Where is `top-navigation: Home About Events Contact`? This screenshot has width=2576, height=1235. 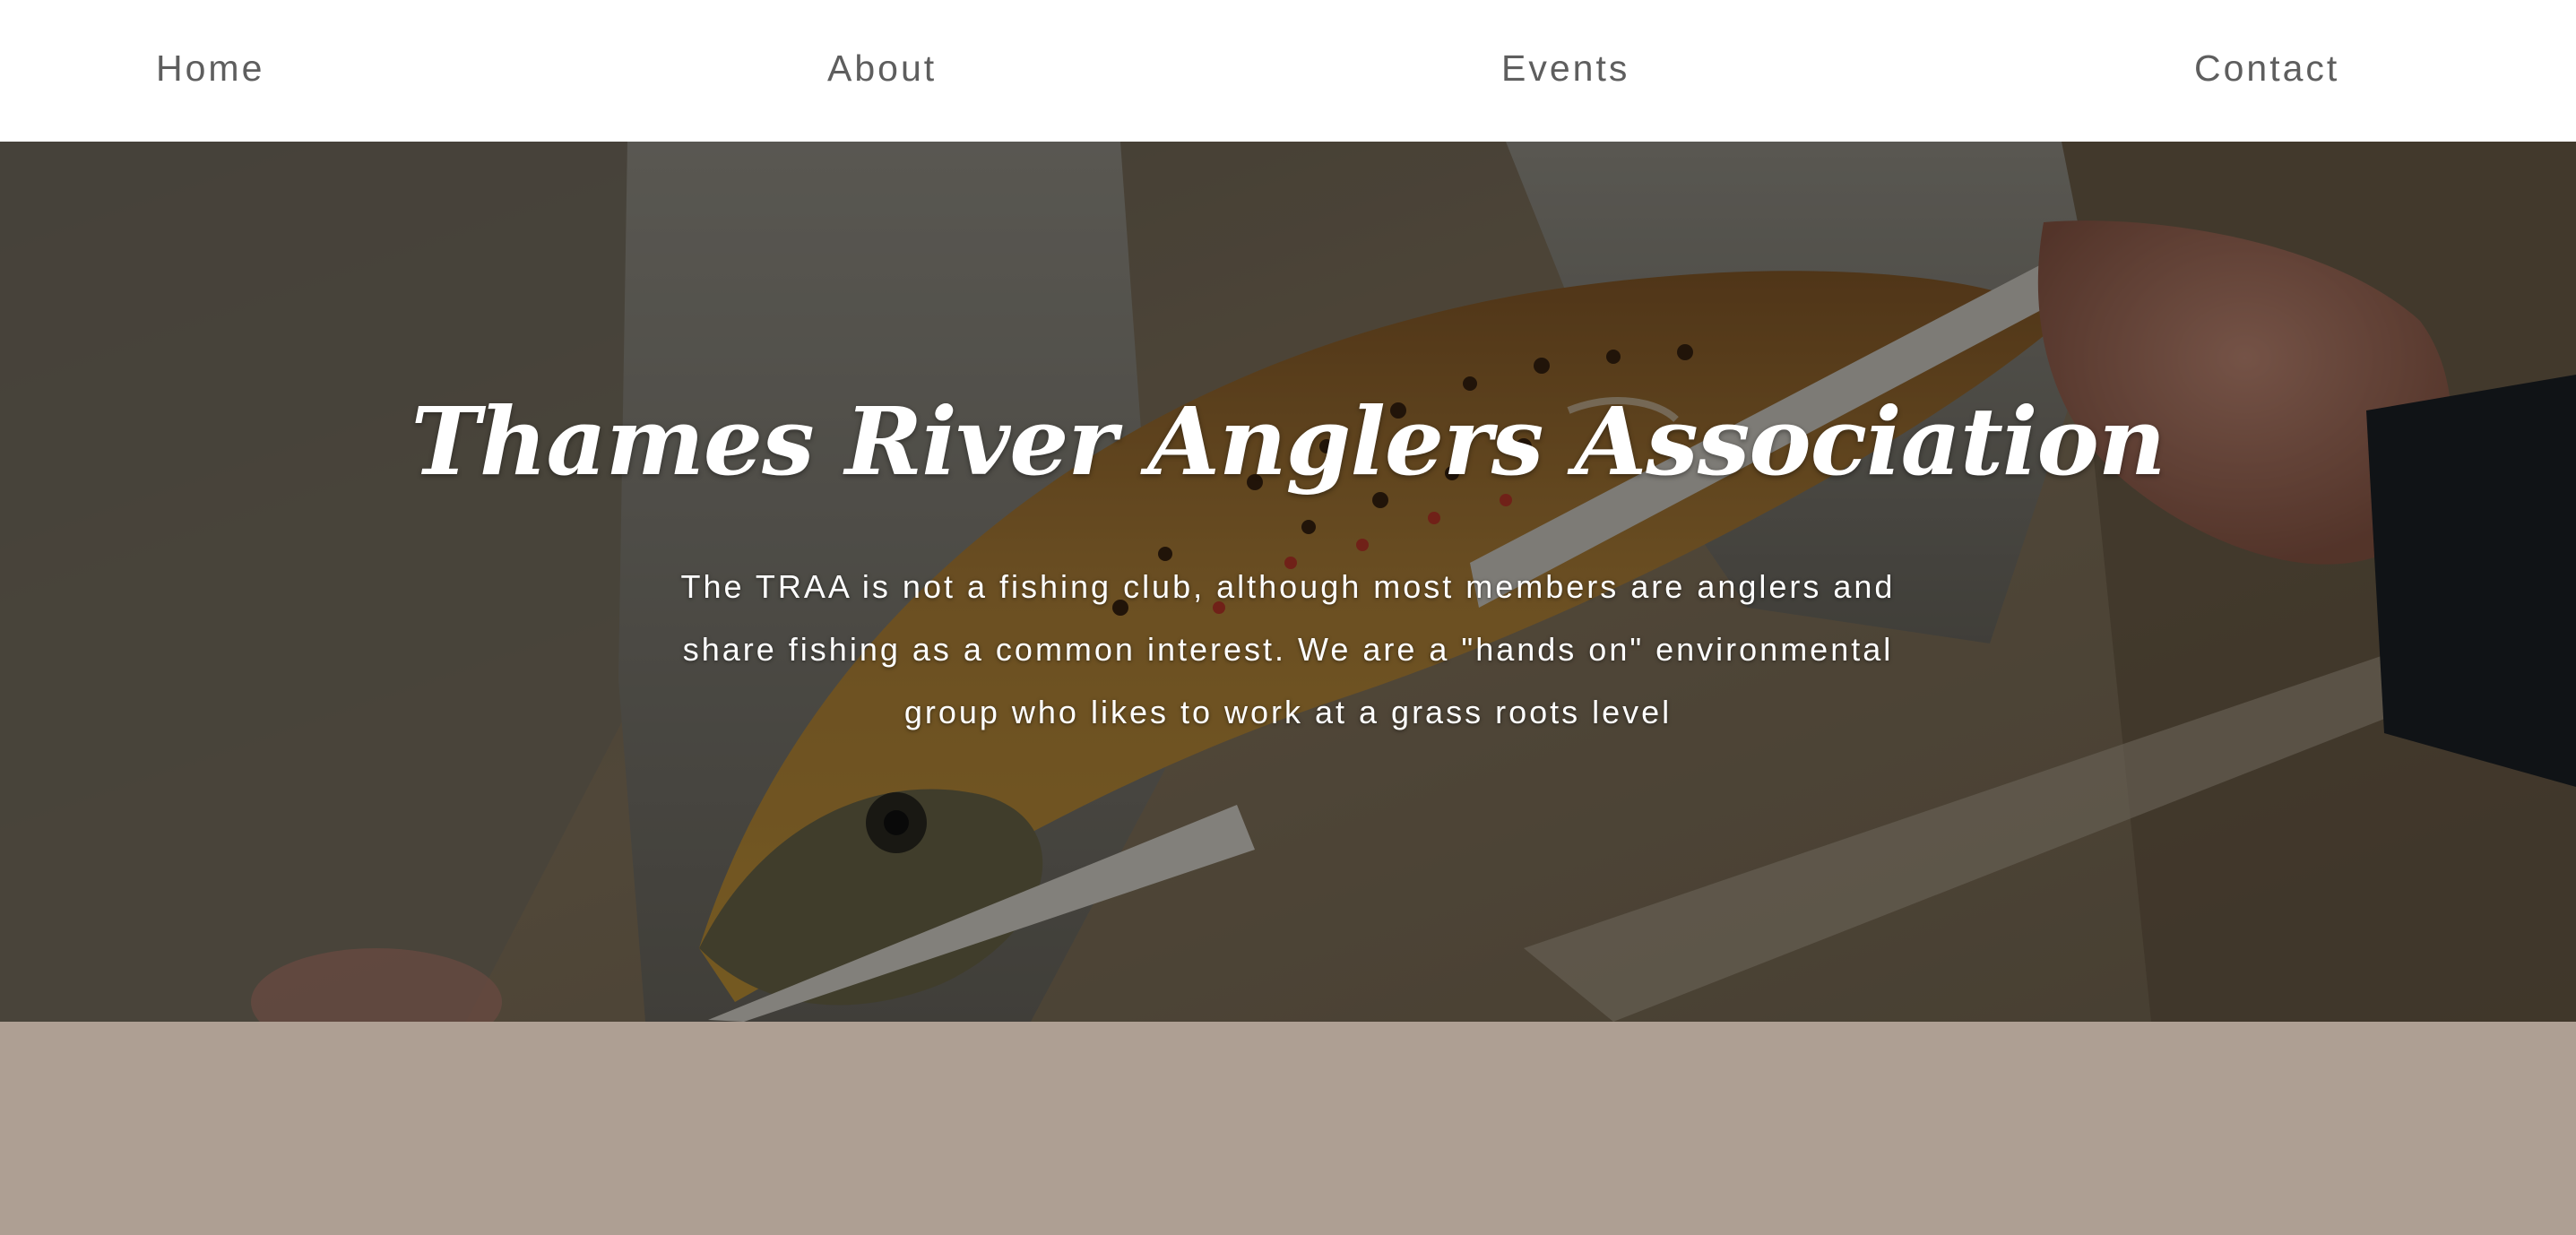
top-navigation: Home About Events Contact is located at coordinates (1288, 71).